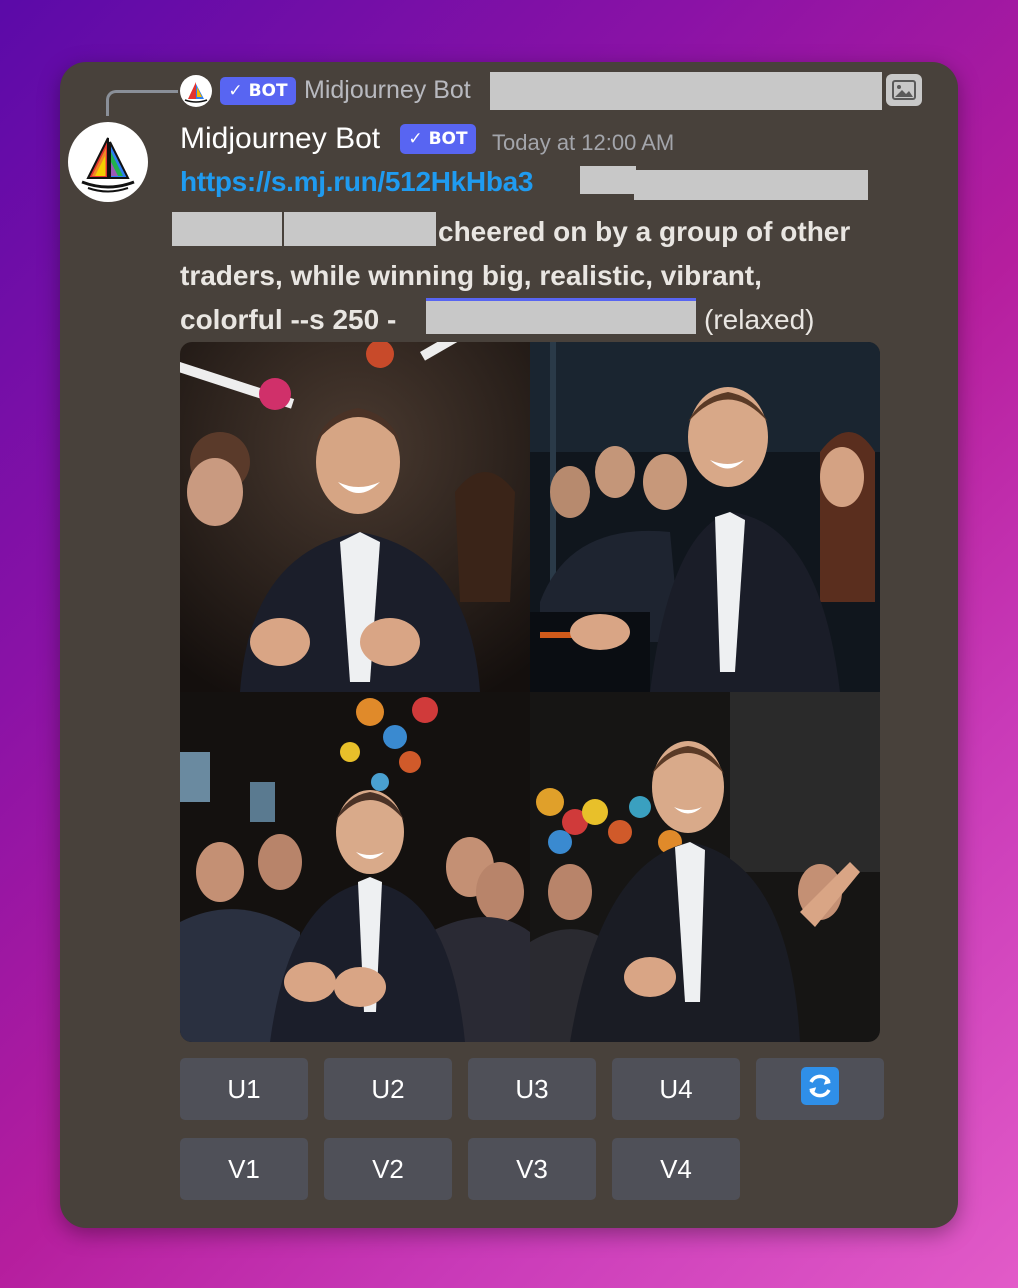  What do you see at coordinates (676, 1169) in the screenshot?
I see `variation-4-button: V4` at bounding box center [676, 1169].